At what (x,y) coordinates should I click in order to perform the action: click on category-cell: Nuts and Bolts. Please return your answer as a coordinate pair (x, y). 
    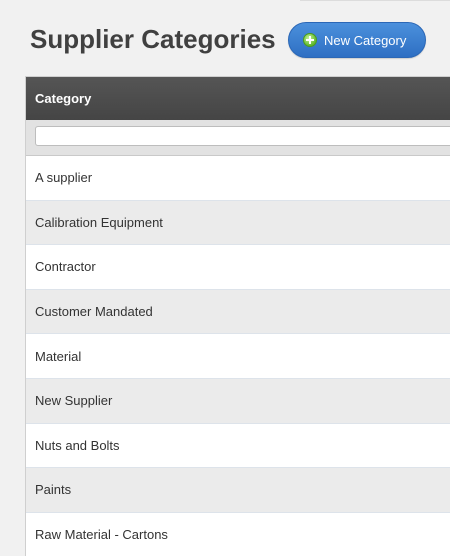
    Looking at the image, I should click on (77, 445).